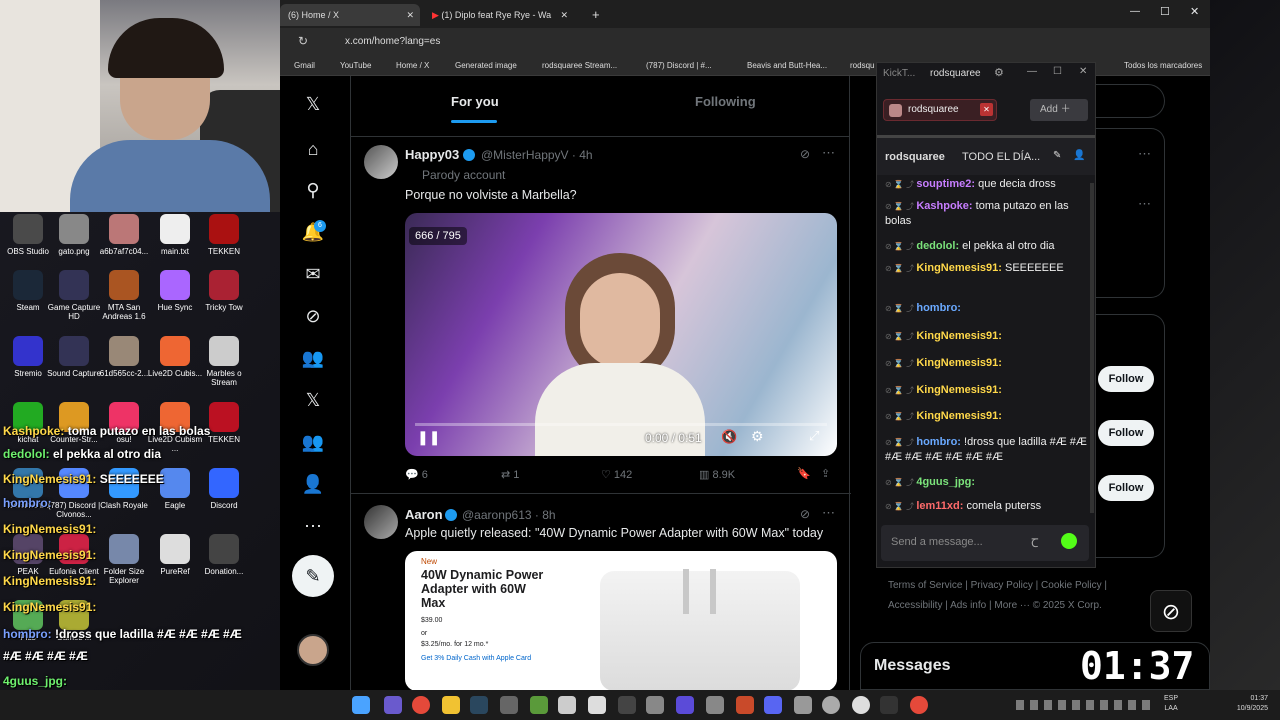 Image resolution: width=1280 pixels, height=720 pixels. Describe the element at coordinates (945, 482) in the screenshot. I see `chat-username: 4guus_jpg:` at that location.